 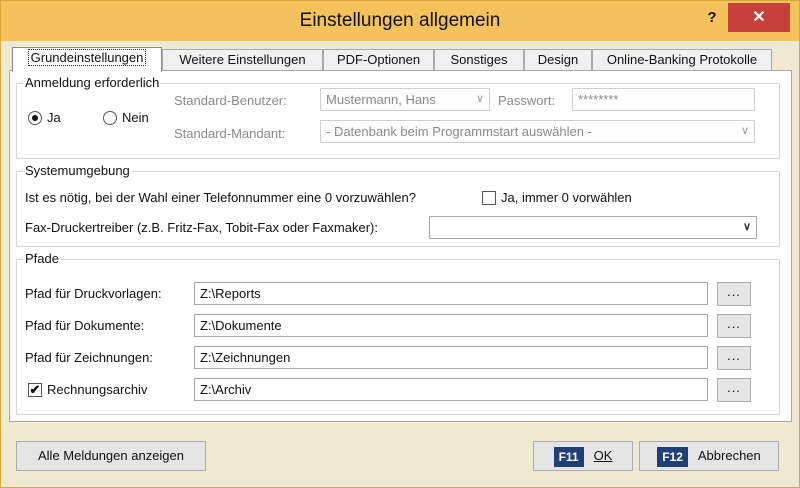 What do you see at coordinates (54, 117) in the screenshot?
I see `login-yes-label: Ja` at bounding box center [54, 117].